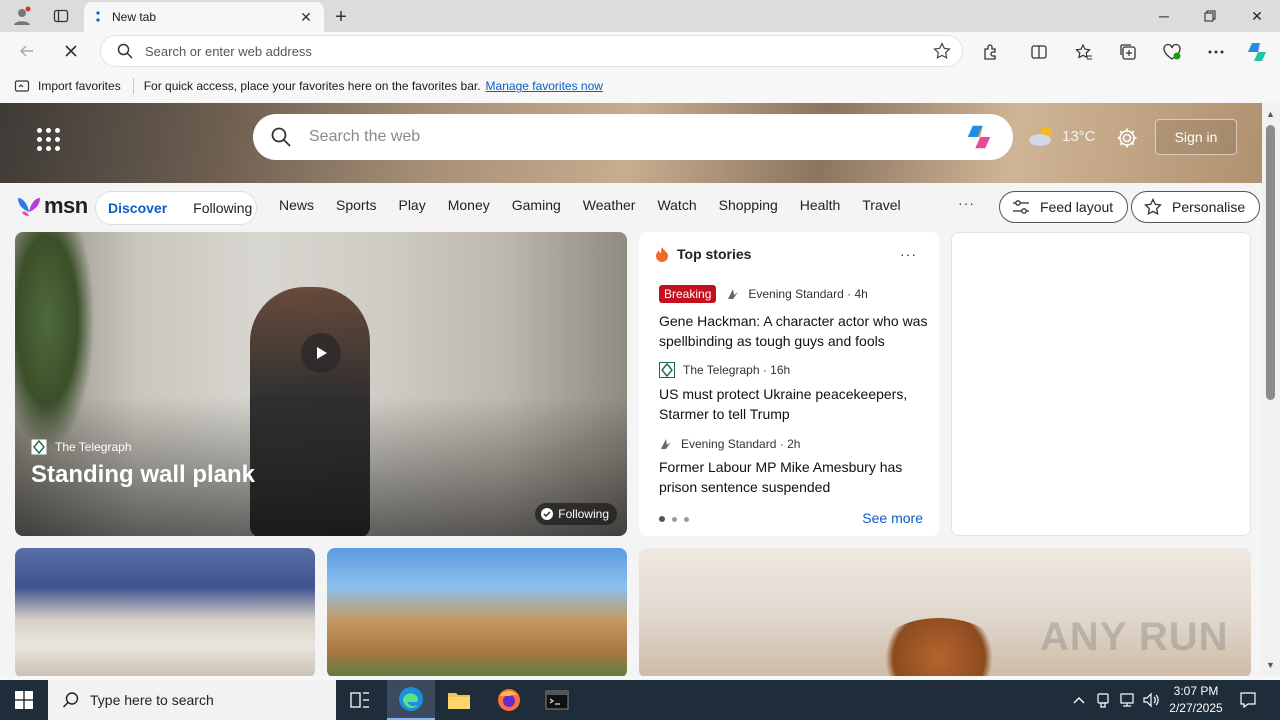  Describe the element at coordinates (820, 205) in the screenshot. I see `category-health: Health` at that location.